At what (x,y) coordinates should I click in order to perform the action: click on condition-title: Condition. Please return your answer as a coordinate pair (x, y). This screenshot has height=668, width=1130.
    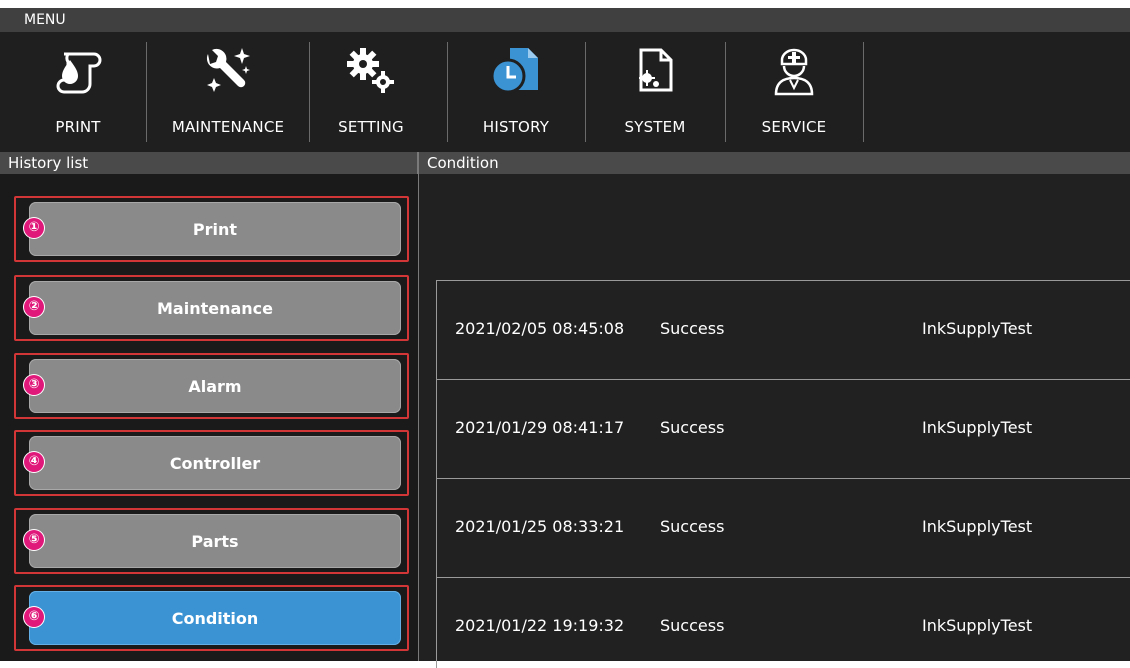
    Looking at the image, I should click on (463, 163).